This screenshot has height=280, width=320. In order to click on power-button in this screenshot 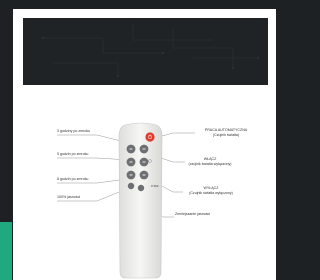, I will do `click(150, 137)`.